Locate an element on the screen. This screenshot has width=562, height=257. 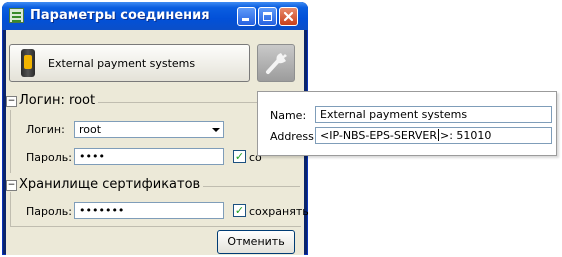
popup-address-field: <IP-NBS-EPS-SERVER >: 51010 is located at coordinates (433, 135).